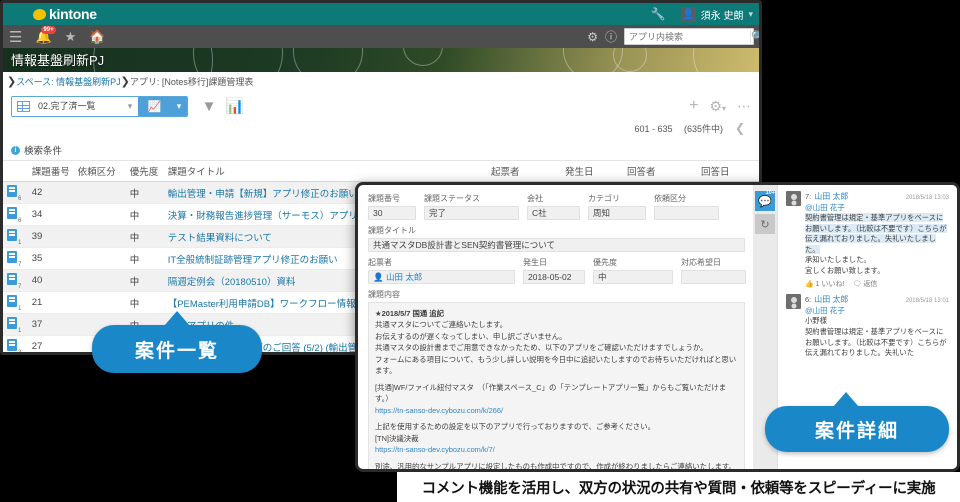 The height and width of the screenshot is (502, 960). I want to click on table-header-cell: 優先度, so click(144, 171).